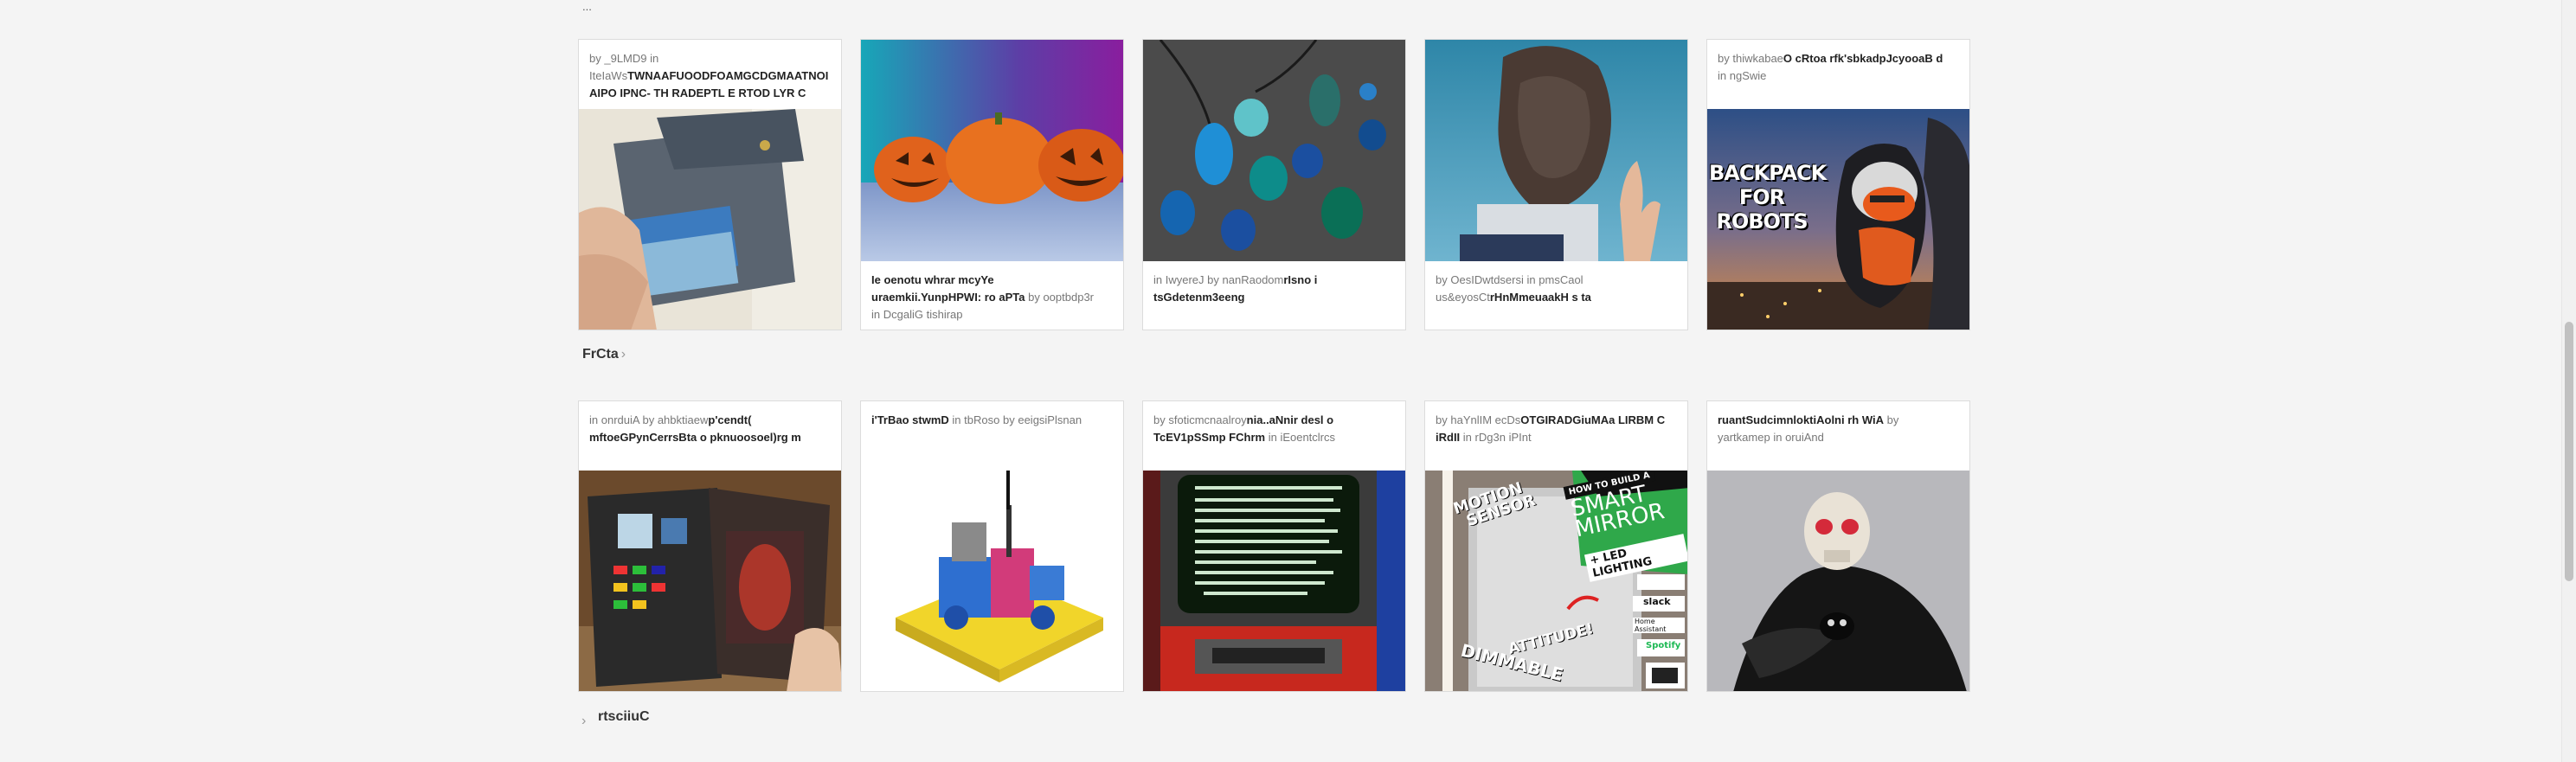 The height and width of the screenshot is (762, 2576). I want to click on category-link: IteIaWs, so click(608, 75).